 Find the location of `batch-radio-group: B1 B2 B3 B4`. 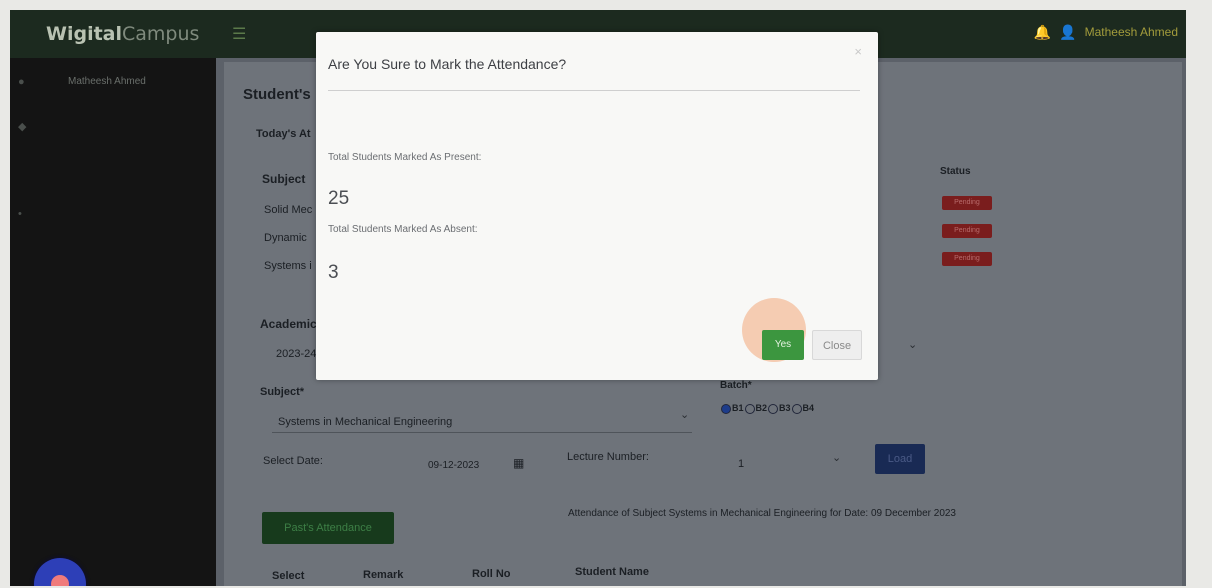

batch-radio-group: B1 B2 B3 B4 is located at coordinates (767, 408).